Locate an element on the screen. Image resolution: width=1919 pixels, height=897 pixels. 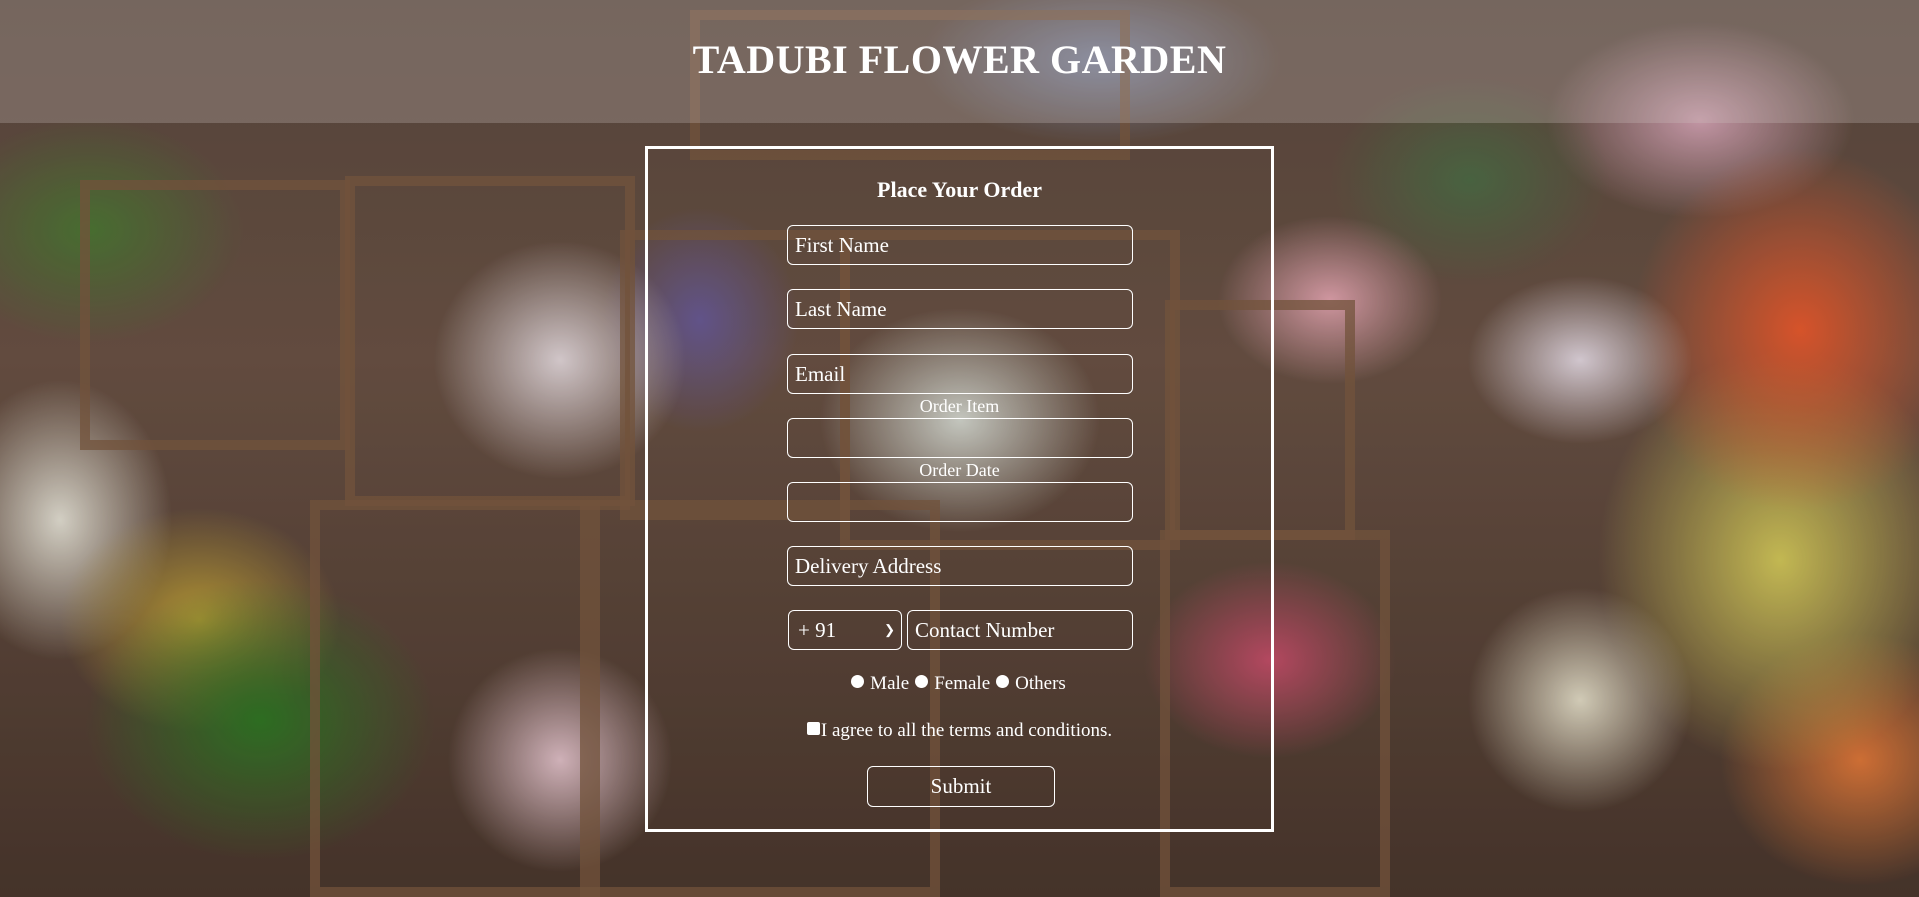
gender-radio-group: Male Female Others is located at coordinates (959, 684).